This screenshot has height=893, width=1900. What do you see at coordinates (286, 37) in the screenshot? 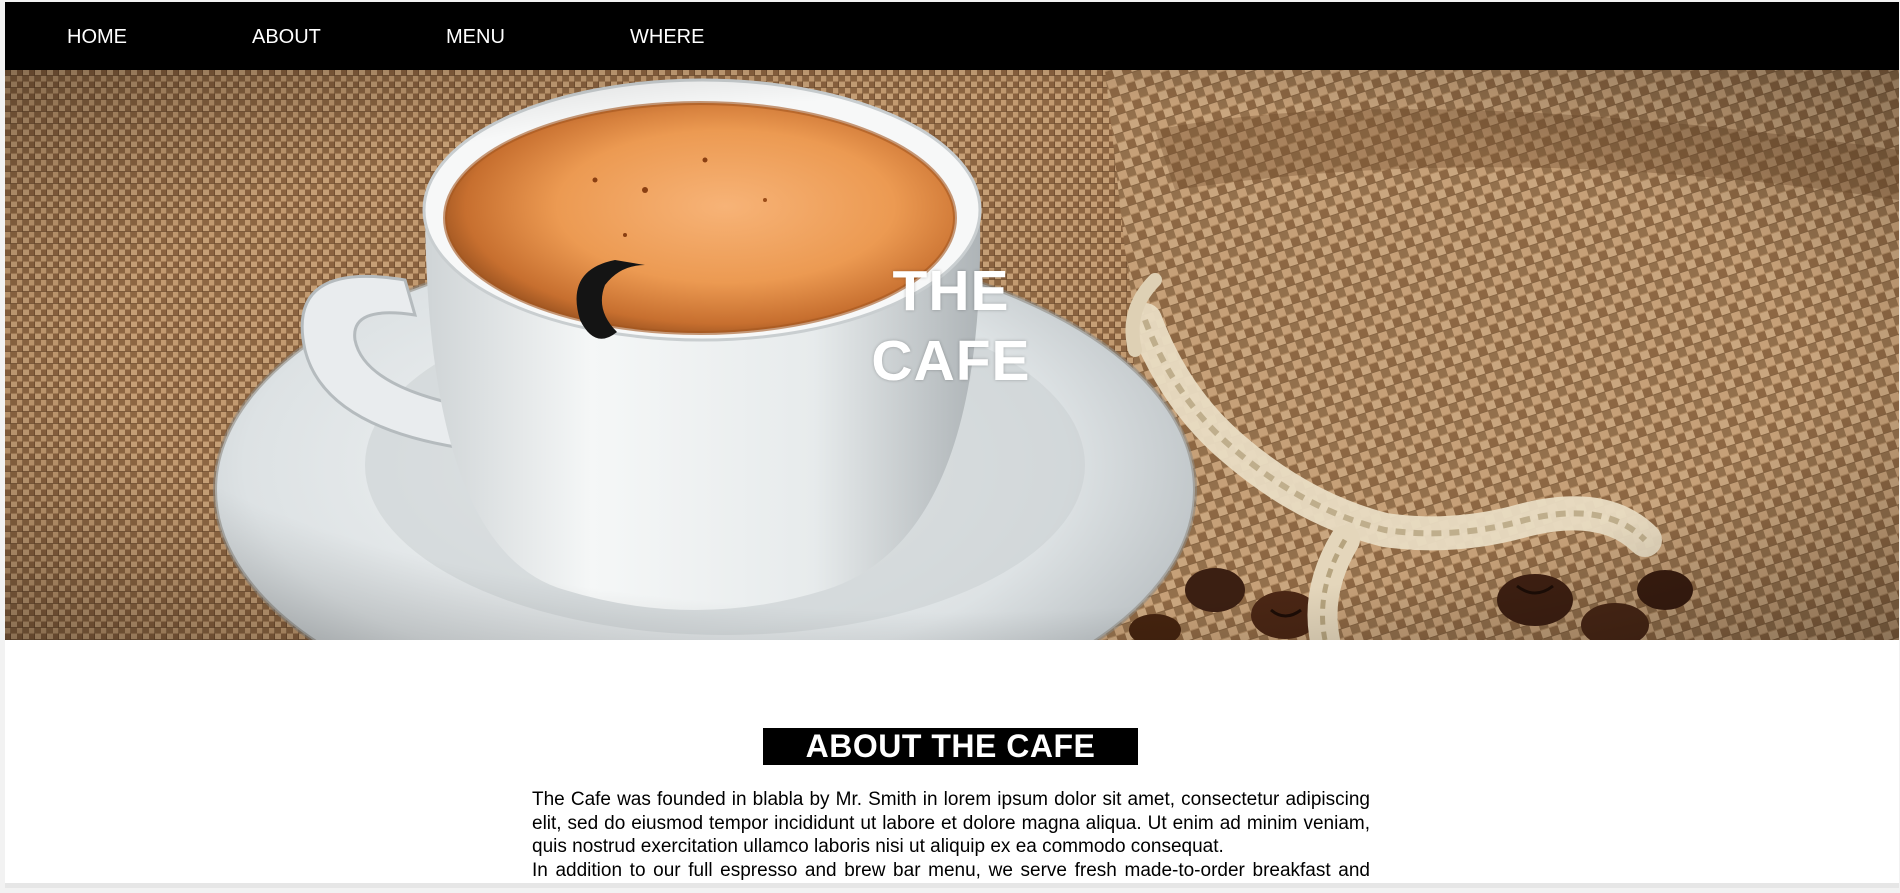
I see `nav-link-about: ABOUT` at bounding box center [286, 37].